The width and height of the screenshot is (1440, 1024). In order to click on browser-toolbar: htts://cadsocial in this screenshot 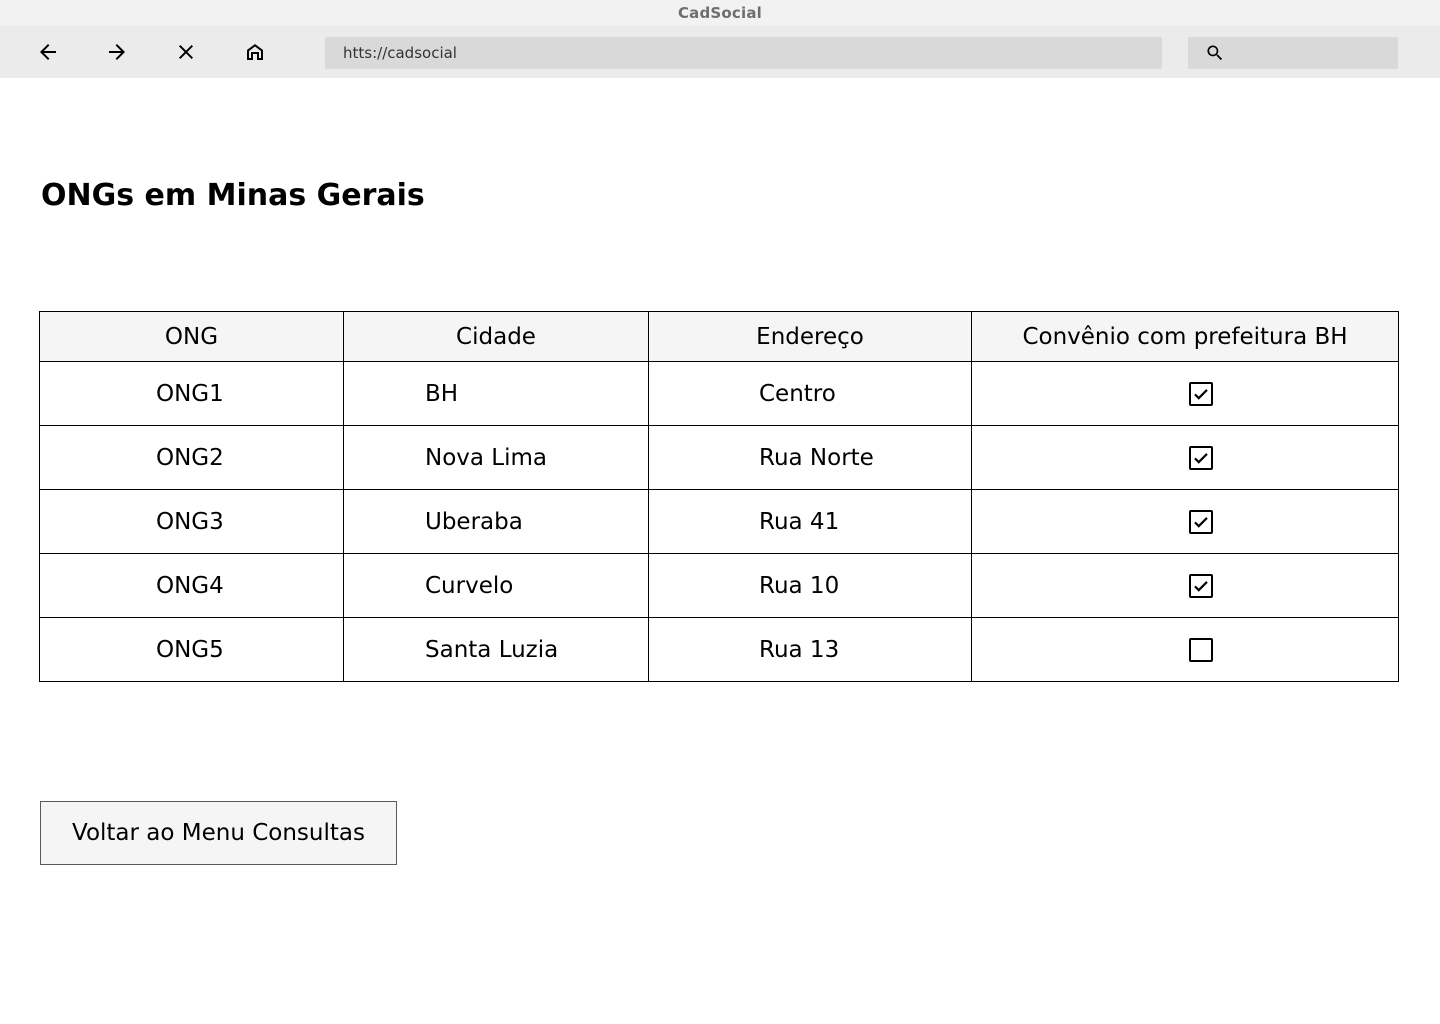, I will do `click(720, 52)`.